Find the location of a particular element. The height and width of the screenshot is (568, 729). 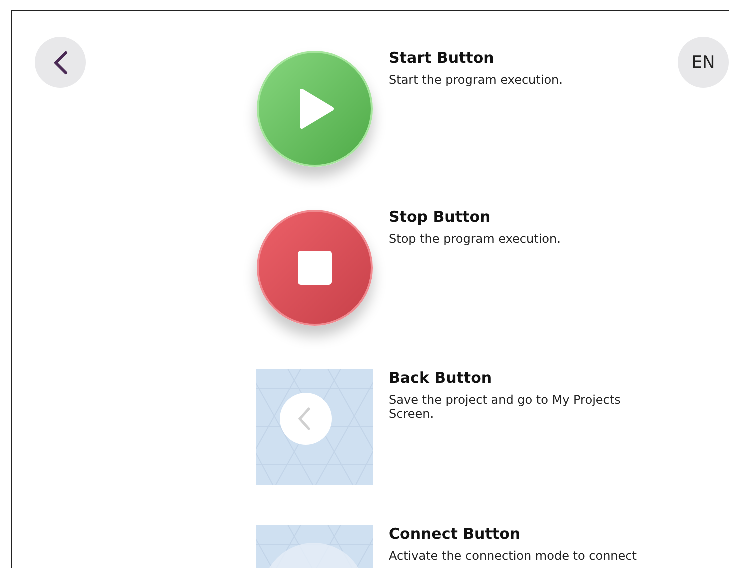

language-button: EN is located at coordinates (703, 62).